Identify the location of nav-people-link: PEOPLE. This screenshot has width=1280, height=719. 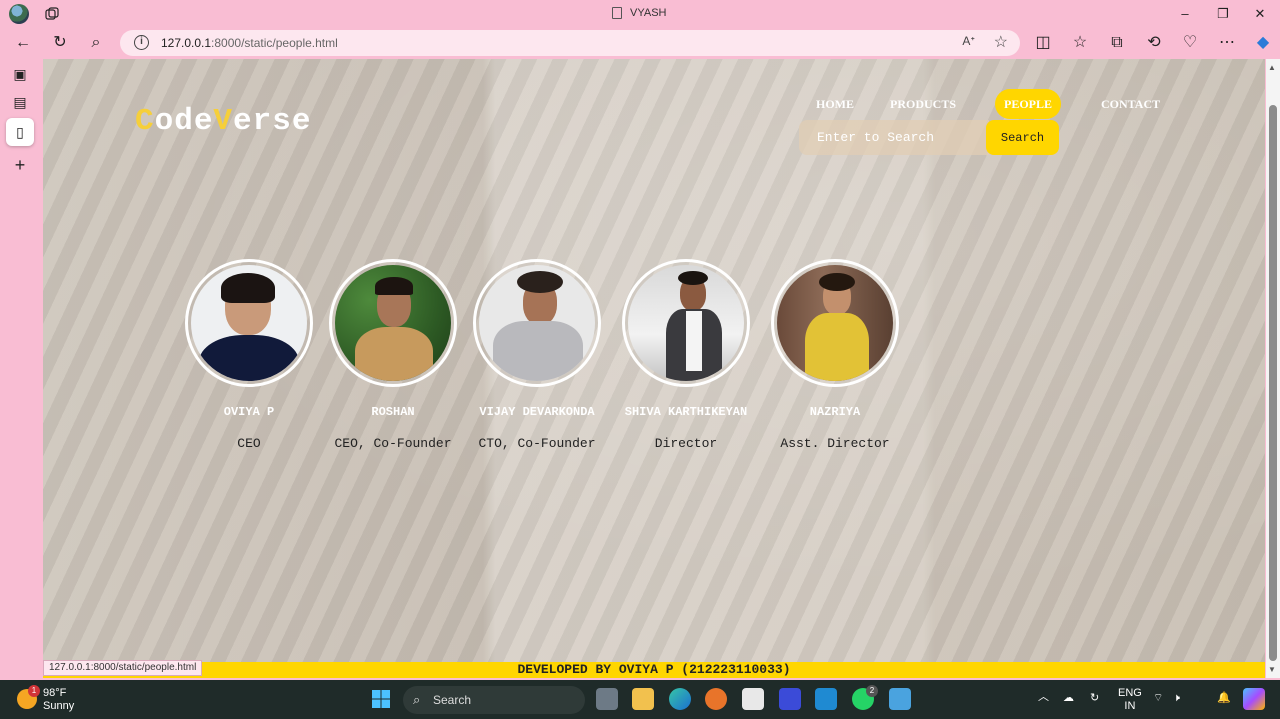
(1028, 104).